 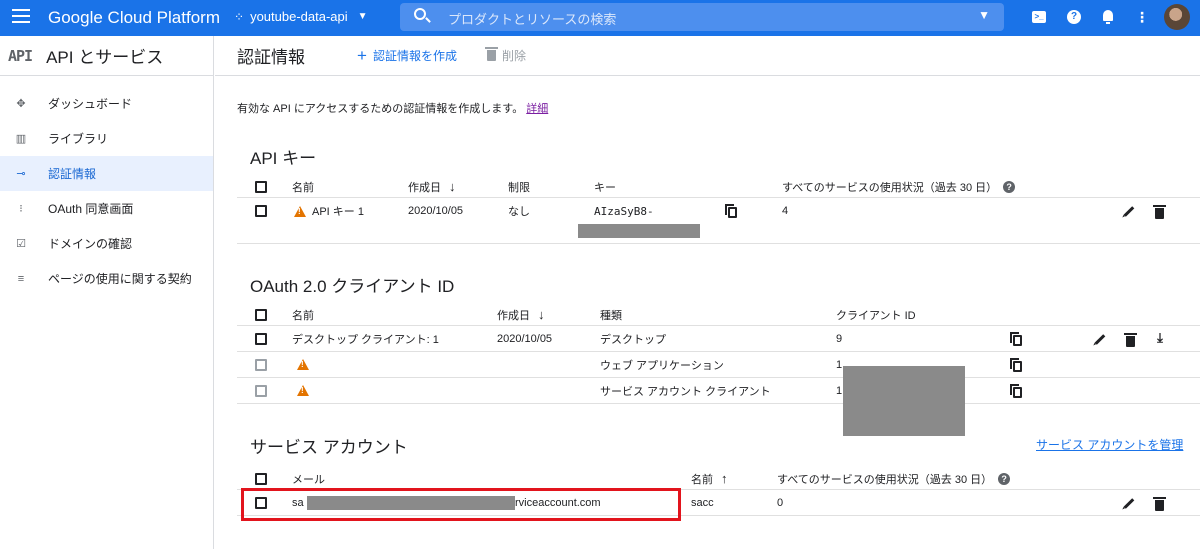 I want to click on delete-button: 削除, so click(x=505, y=55).